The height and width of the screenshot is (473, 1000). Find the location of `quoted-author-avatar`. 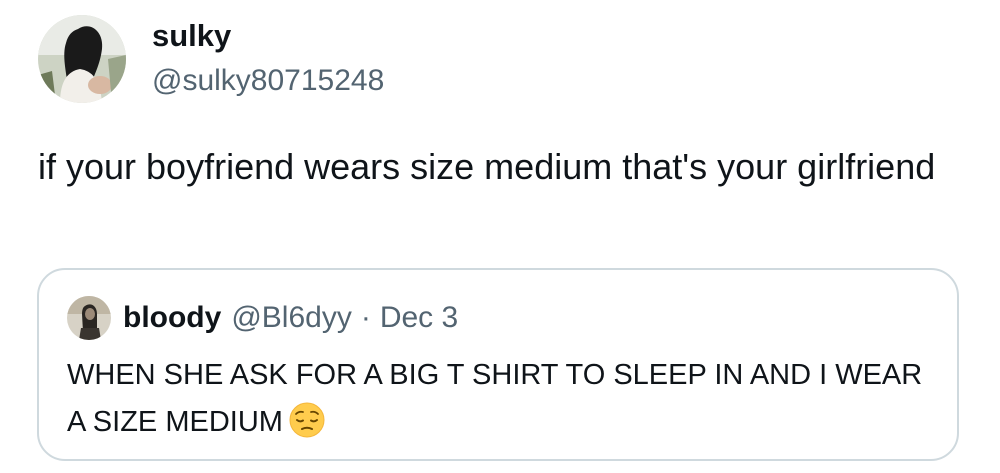

quoted-author-avatar is located at coordinates (89, 318).